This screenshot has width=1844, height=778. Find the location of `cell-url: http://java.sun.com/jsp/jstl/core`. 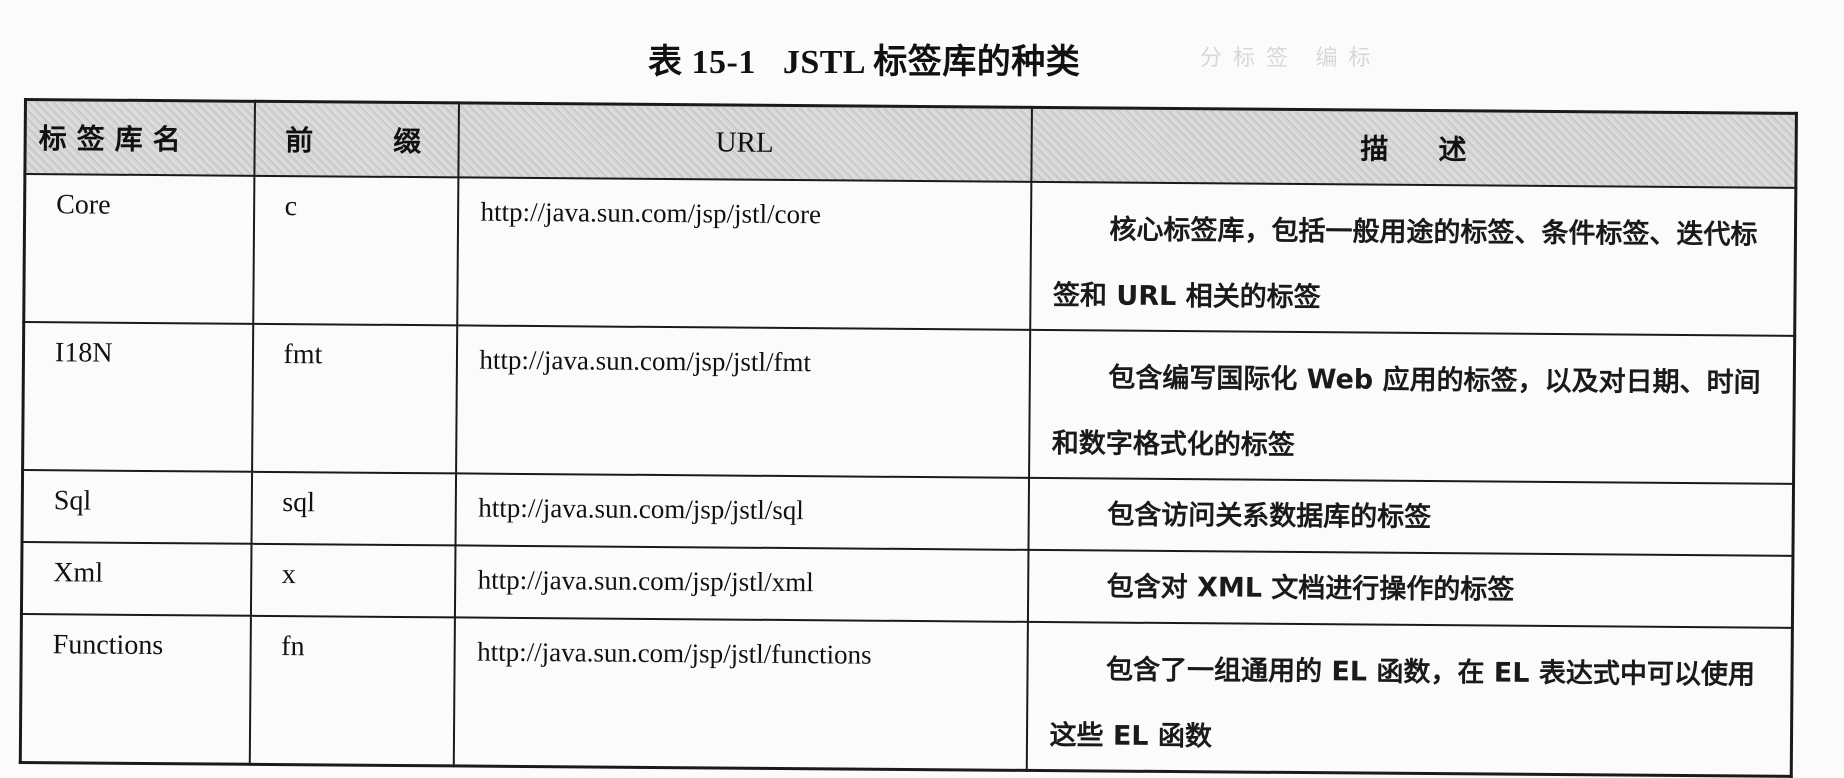

cell-url: http://java.sun.com/jsp/jstl/core is located at coordinates (743, 253).